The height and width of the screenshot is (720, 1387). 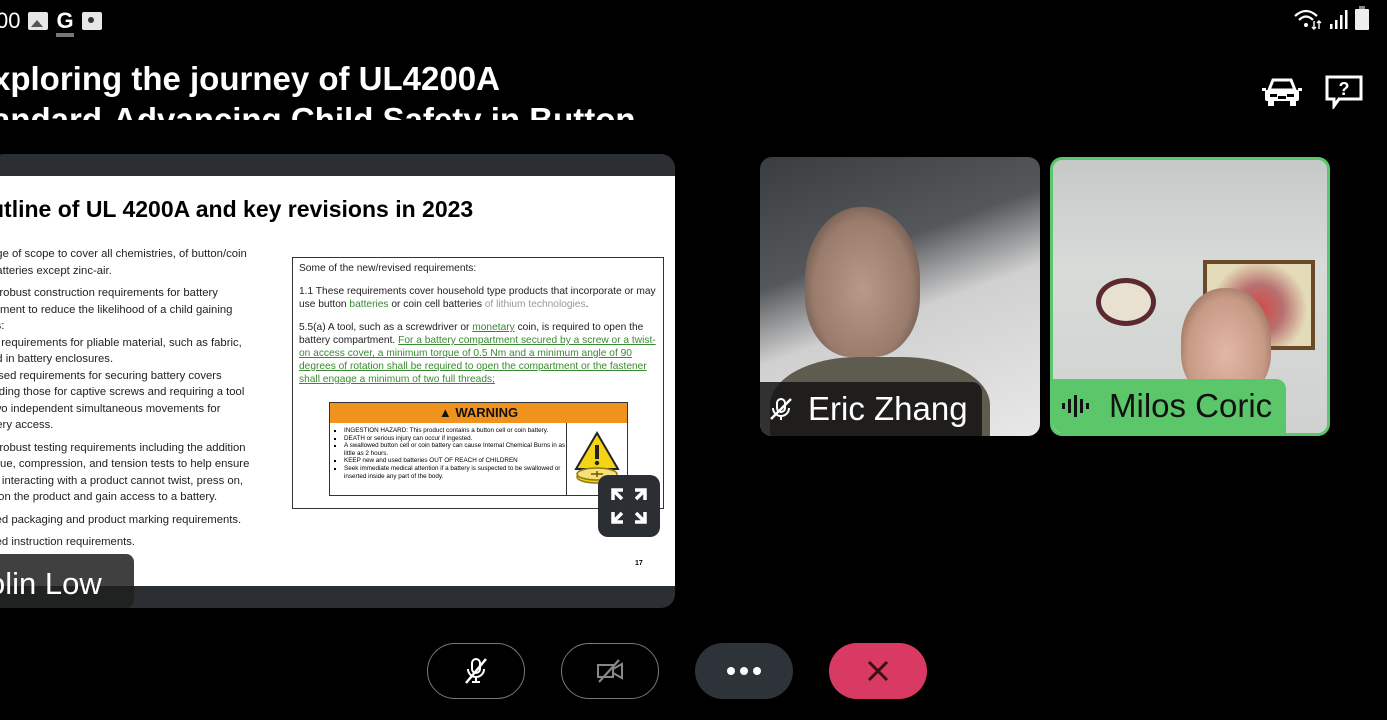 I want to click on call-controls, so click(x=677, y=671).